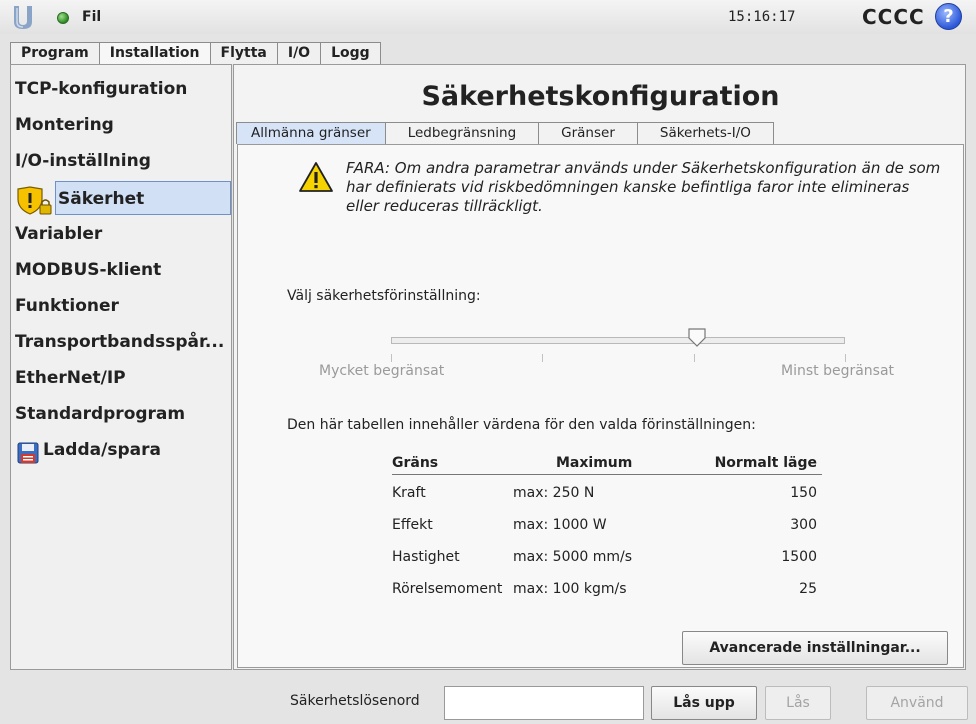 This screenshot has height=724, width=976. Describe the element at coordinates (70, 378) in the screenshot. I see `sidebar-item-ethernet-ip: EtherNet/IP` at that location.